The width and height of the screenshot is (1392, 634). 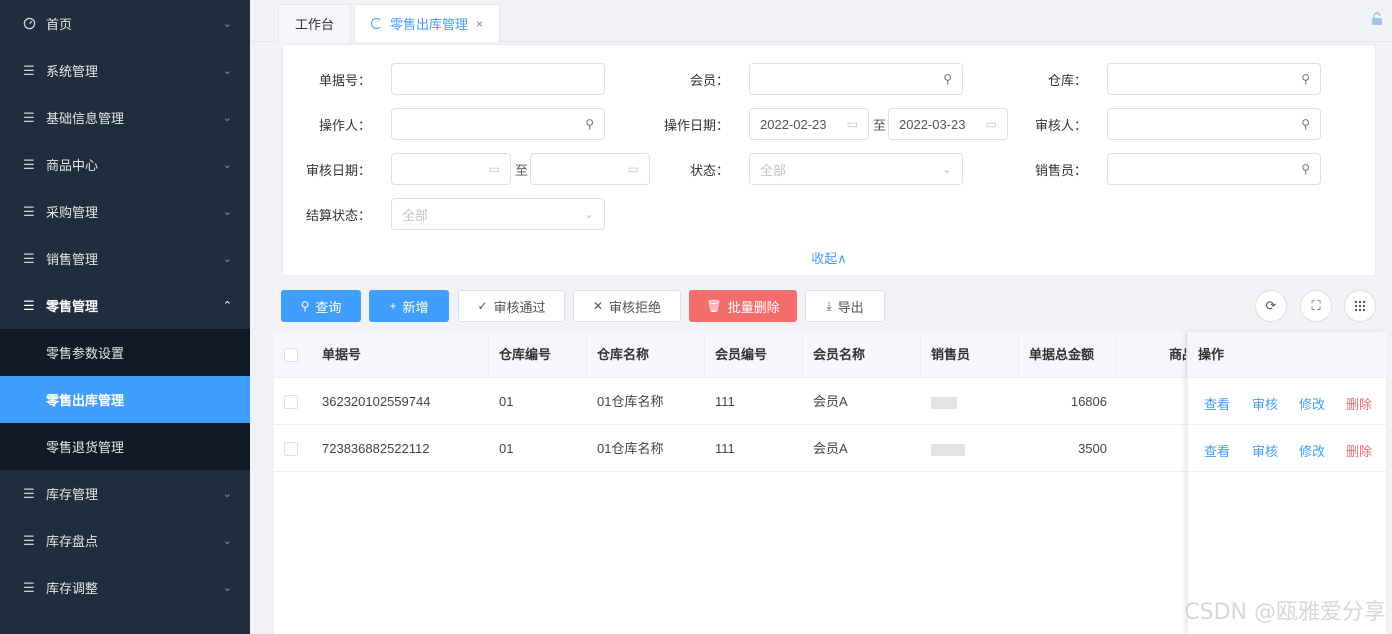 I want to click on col-wh-code: 仓库编号, so click(x=538, y=355).